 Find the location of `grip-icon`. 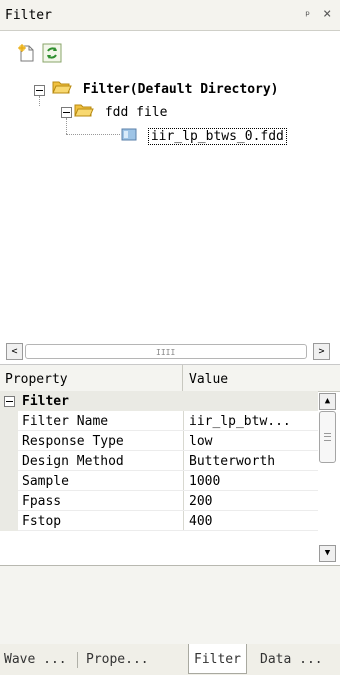

grip-icon is located at coordinates (327, 437).